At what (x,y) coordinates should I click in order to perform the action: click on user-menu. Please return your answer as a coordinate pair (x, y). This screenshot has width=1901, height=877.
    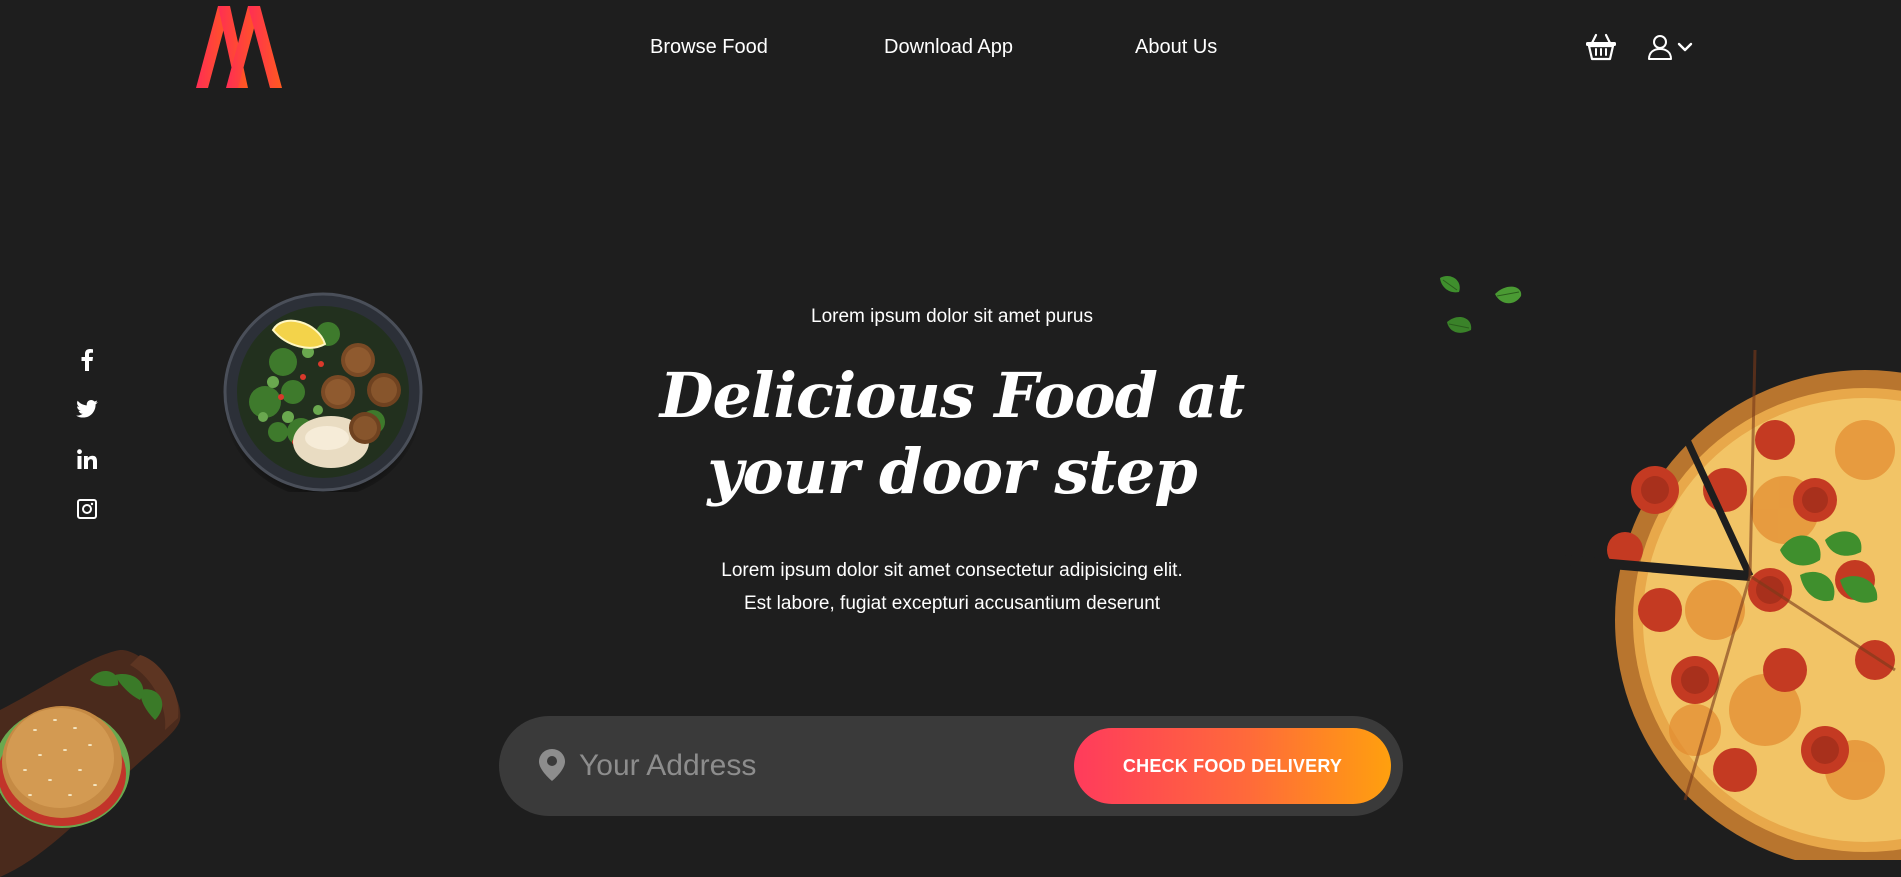
    Looking at the image, I should click on (1673, 47).